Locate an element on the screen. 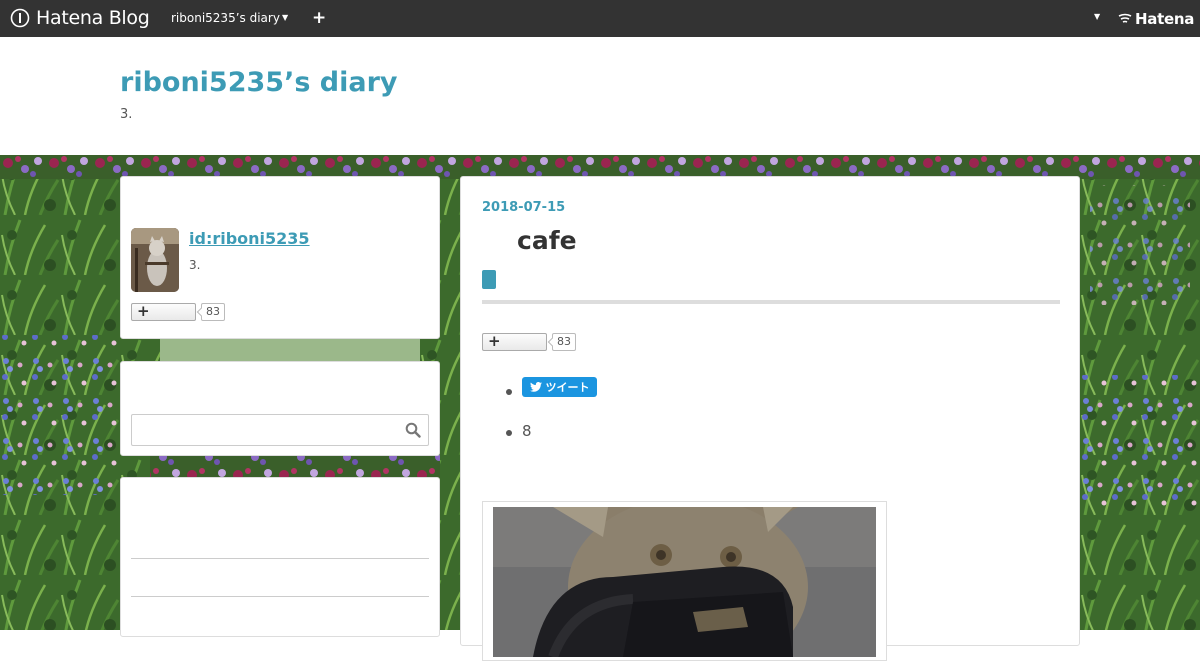 This screenshot has width=1200, height=661. search-module is located at coordinates (280, 408).